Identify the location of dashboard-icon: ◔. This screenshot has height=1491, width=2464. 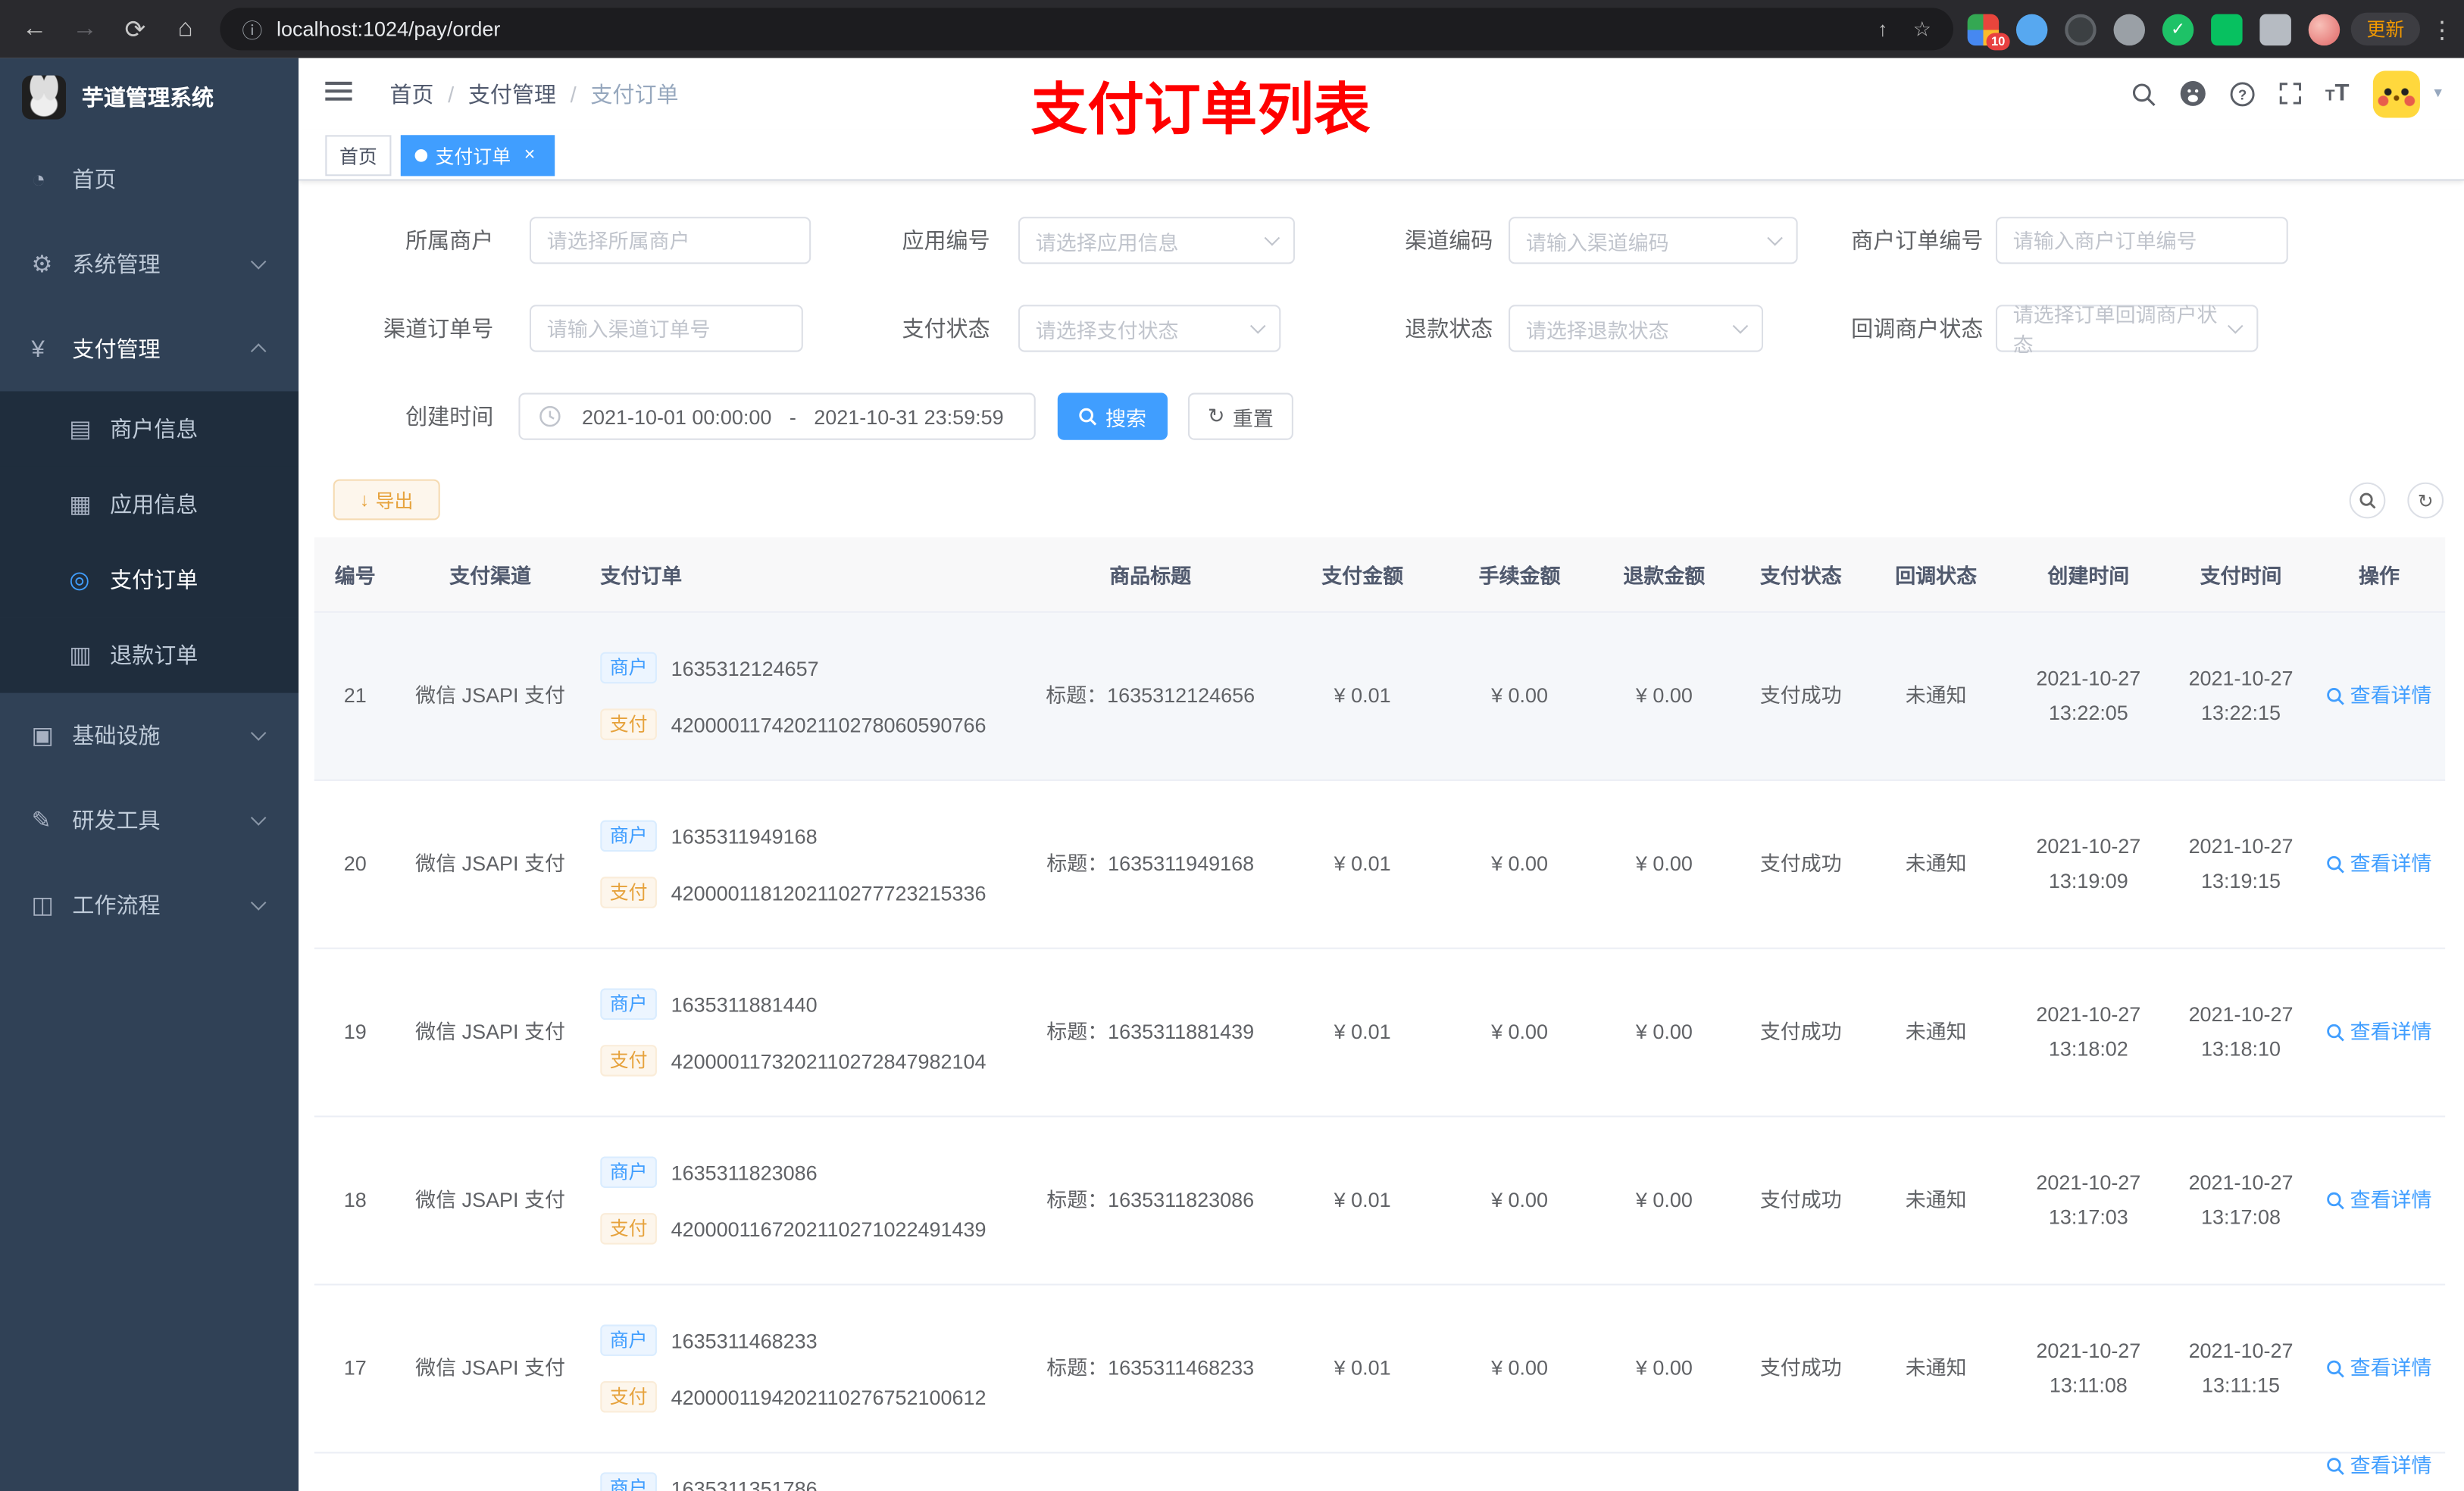
(38, 179).